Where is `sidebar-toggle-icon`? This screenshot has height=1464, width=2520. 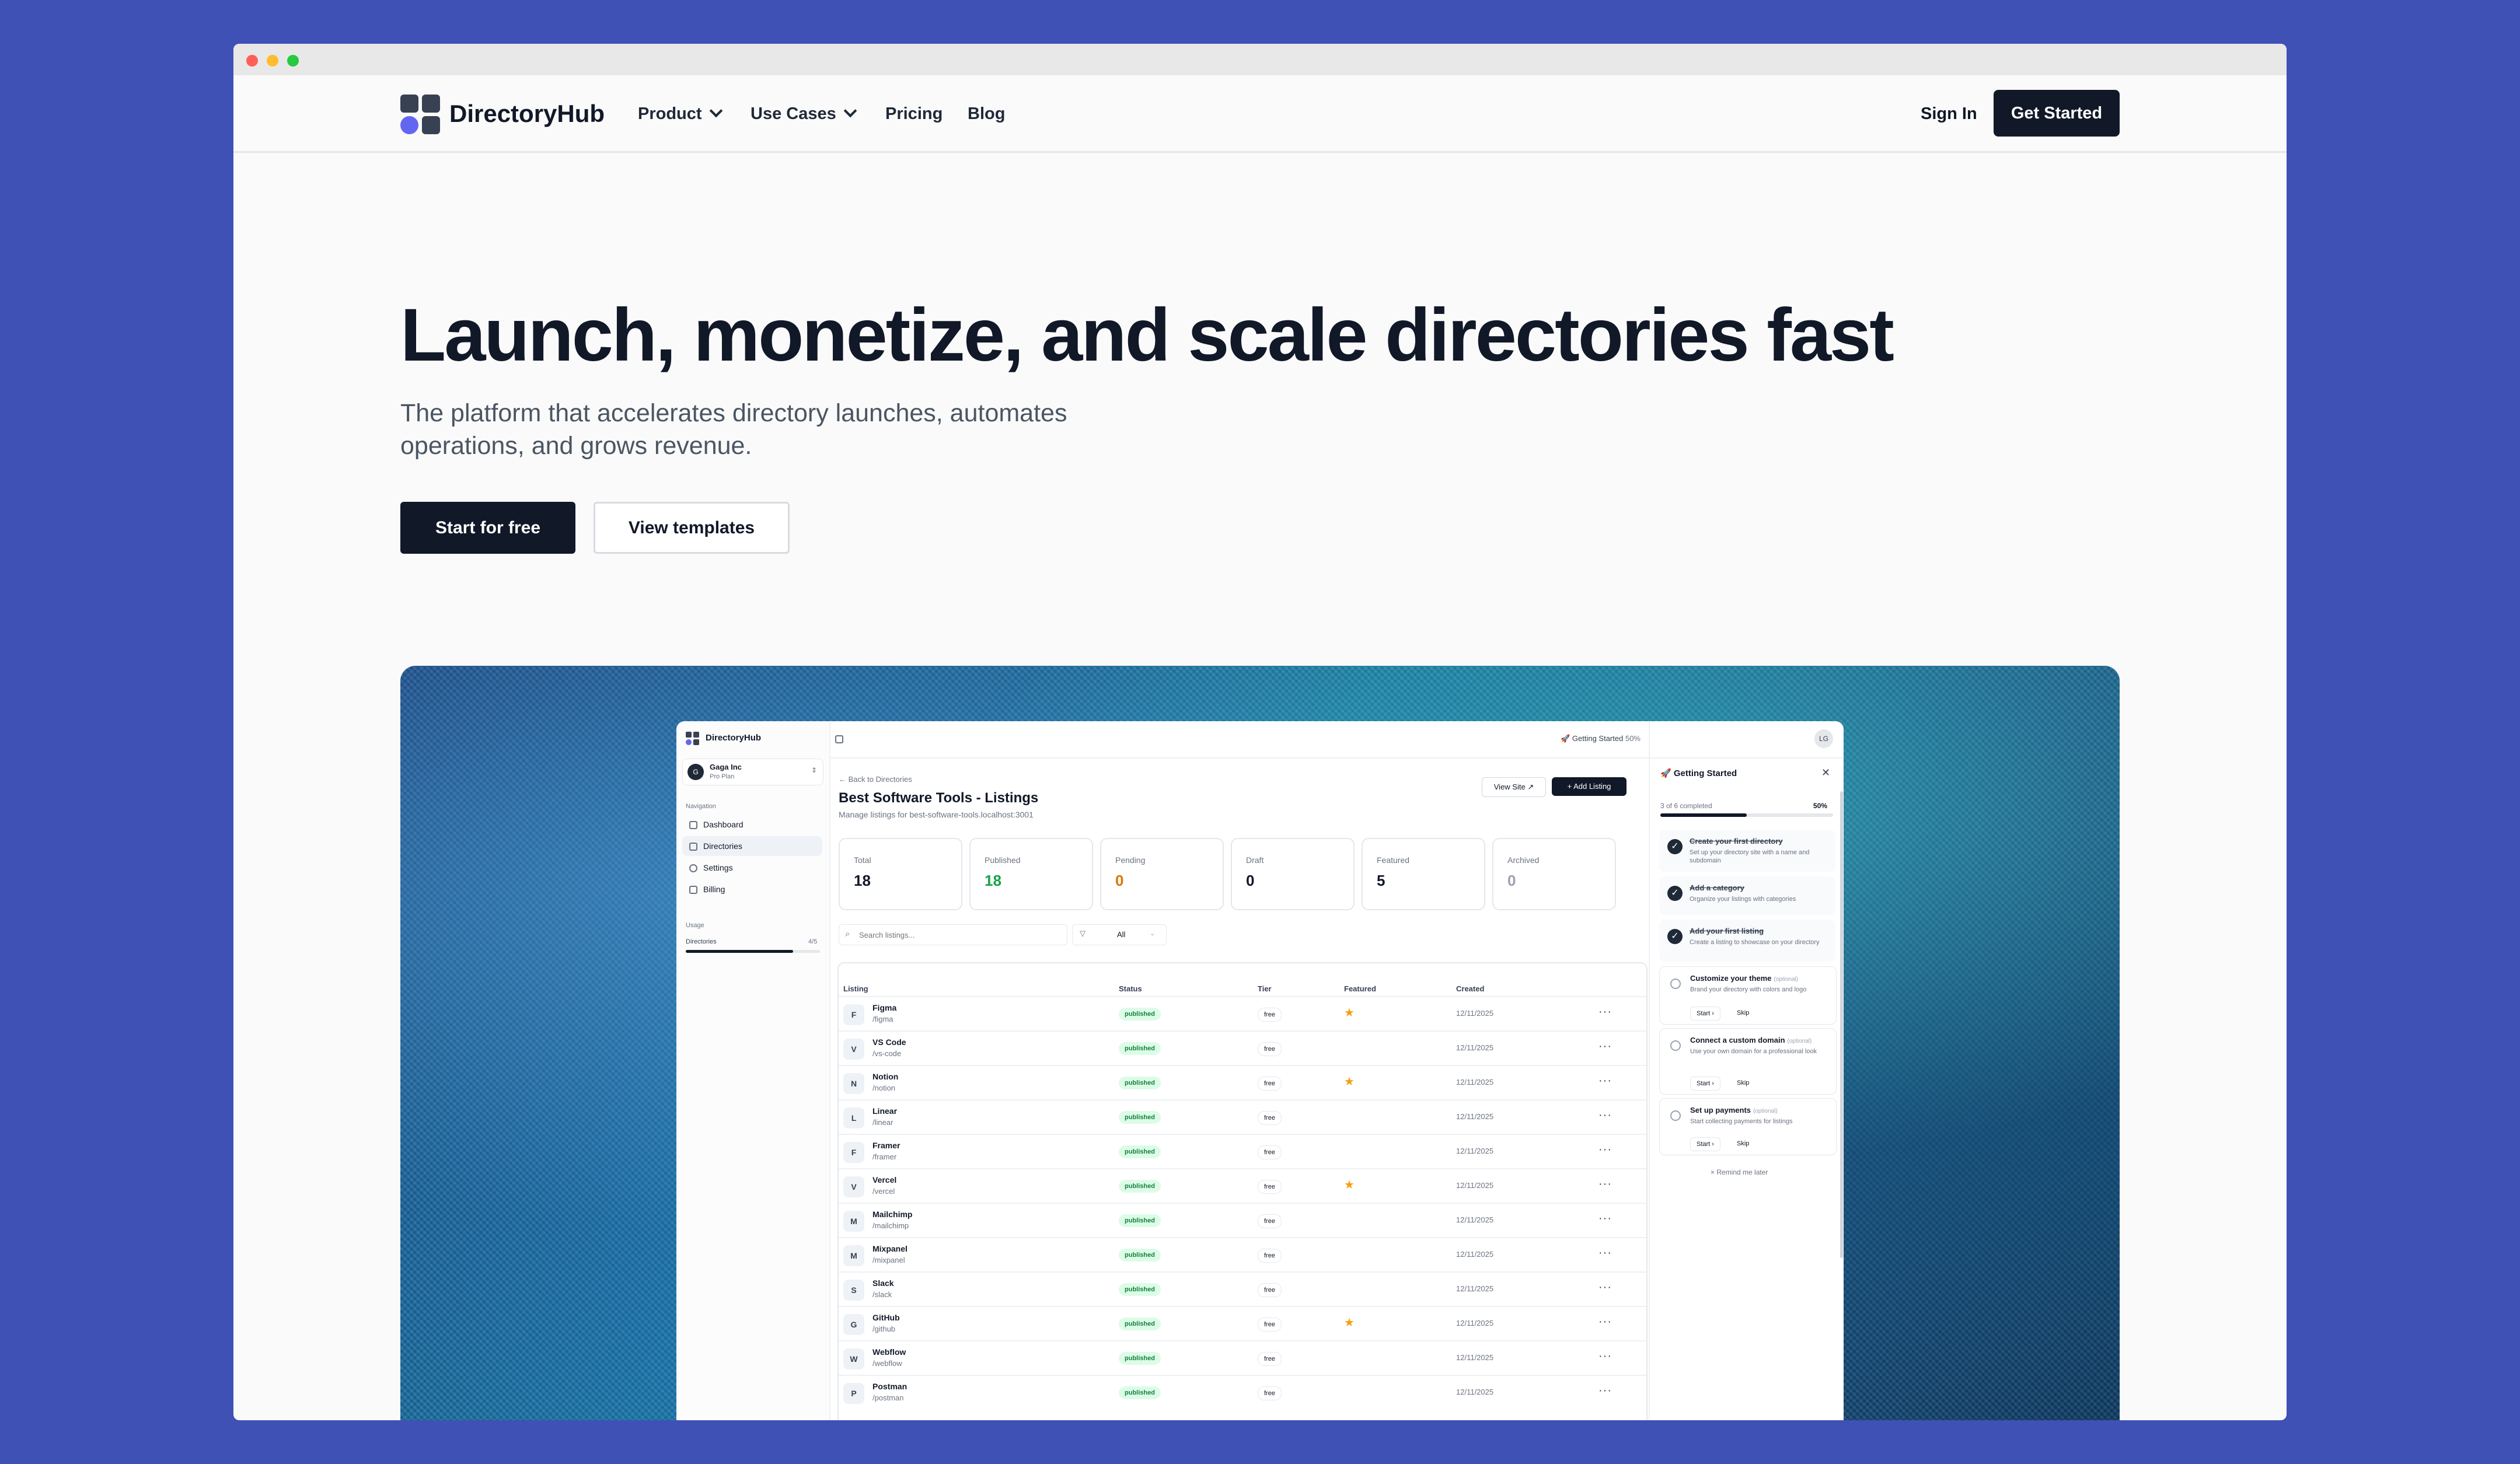
sidebar-toggle-icon is located at coordinates (839, 739).